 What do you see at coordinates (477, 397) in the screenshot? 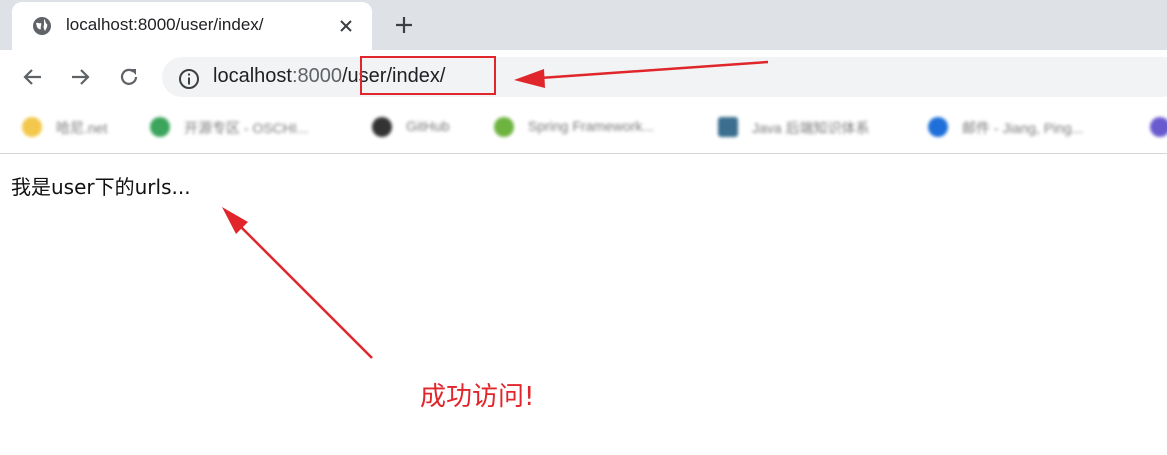
I see `annotation-success-text: 成功访问!` at bounding box center [477, 397].